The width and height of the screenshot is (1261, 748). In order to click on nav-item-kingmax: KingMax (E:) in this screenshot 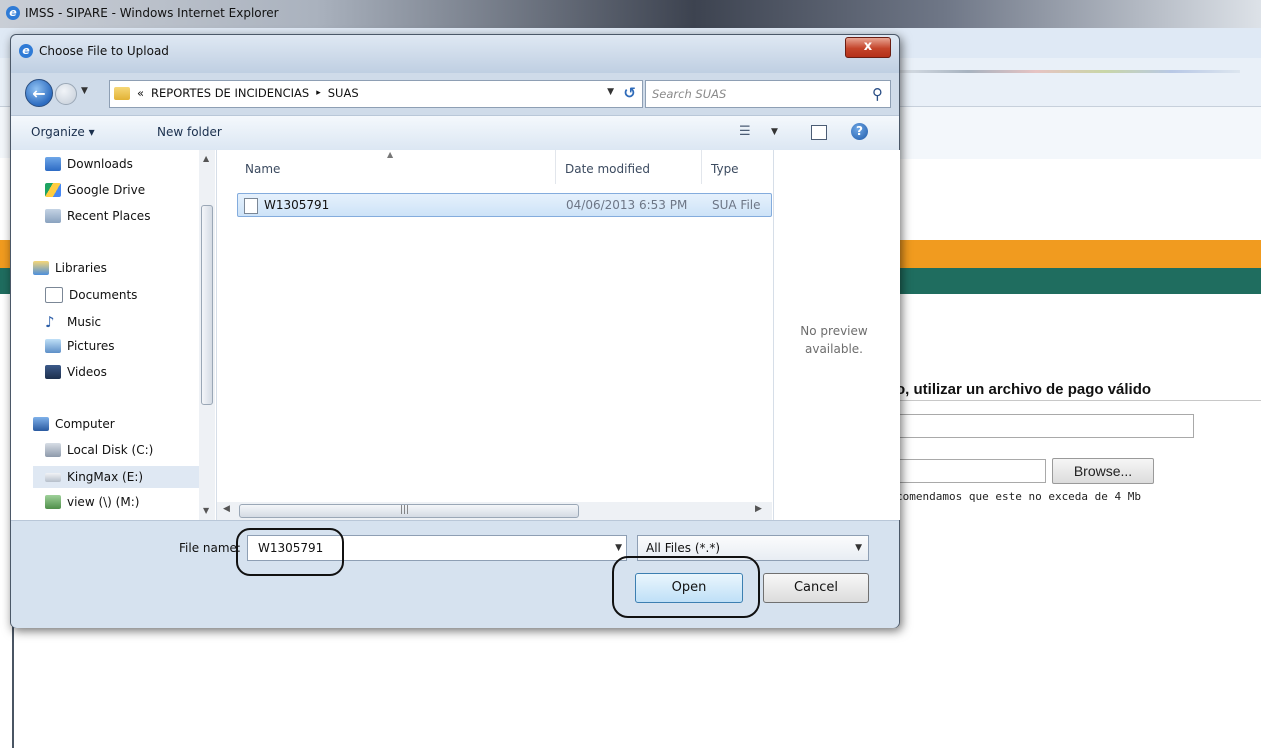, I will do `click(118, 477)`.